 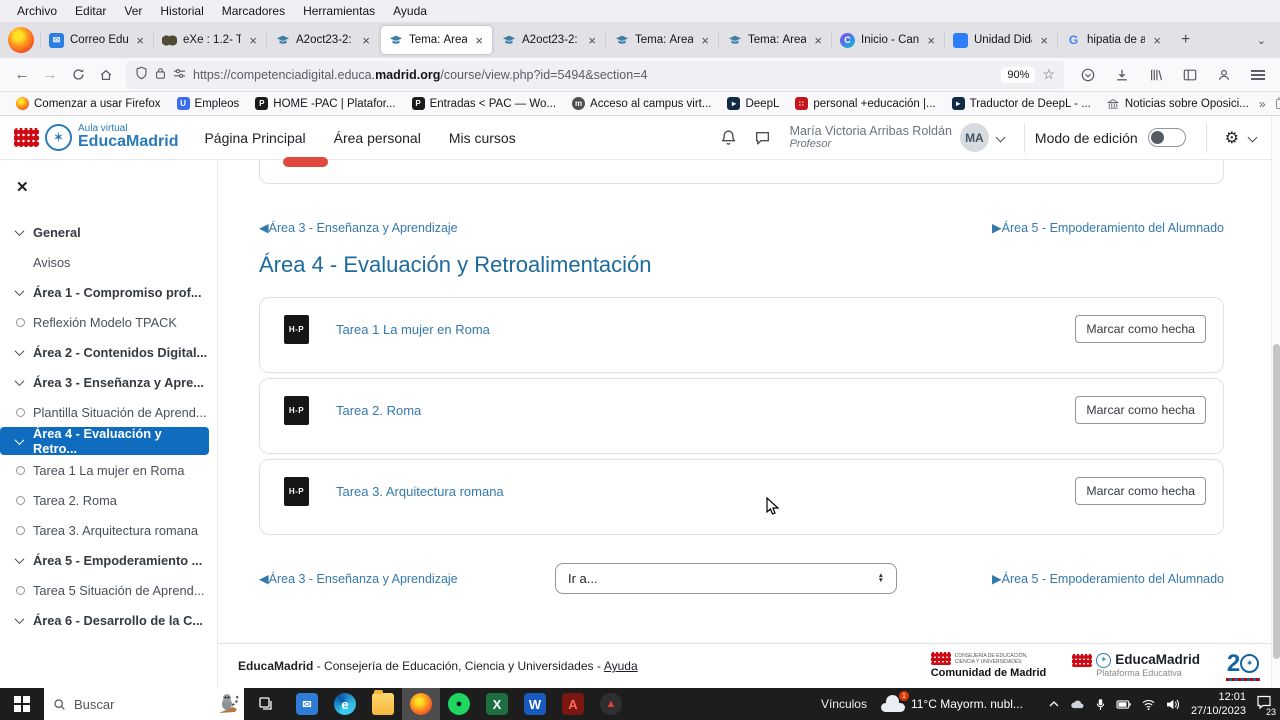 What do you see at coordinates (753, 103) in the screenshot?
I see `bookmark-item: ▸ DeepL` at bounding box center [753, 103].